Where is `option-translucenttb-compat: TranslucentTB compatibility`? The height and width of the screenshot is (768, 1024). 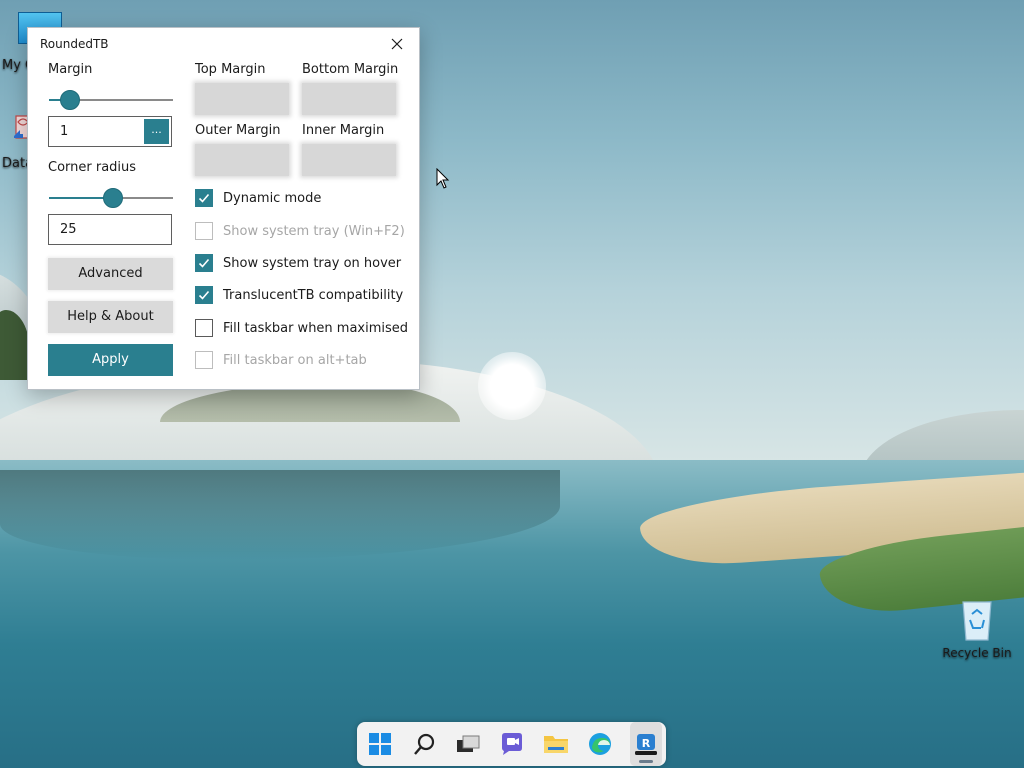 option-translucenttb-compat: TranslucentTB compatibility is located at coordinates (299, 295).